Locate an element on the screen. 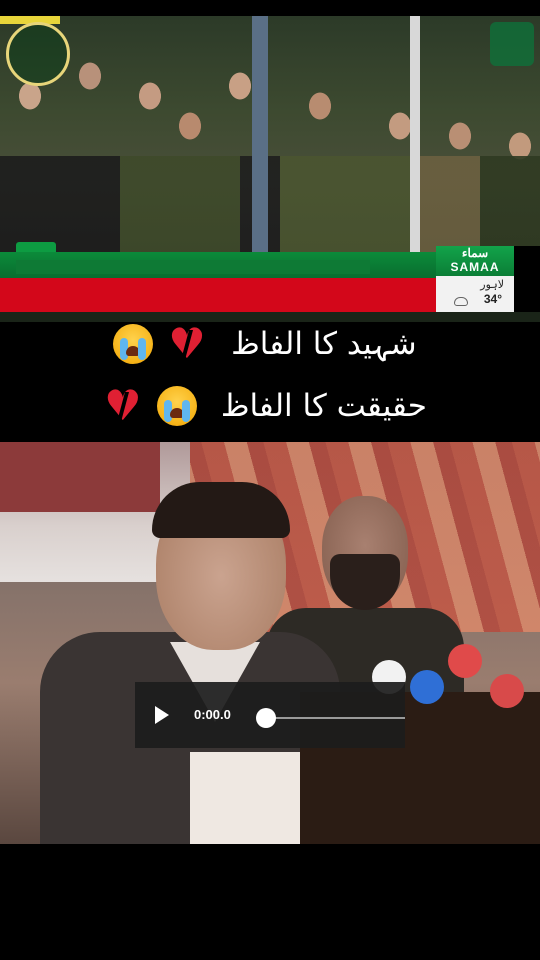 The width and height of the screenshot is (540, 960). channel-logo-box: سماء SAMAA لاہور 34° is located at coordinates (475, 279).